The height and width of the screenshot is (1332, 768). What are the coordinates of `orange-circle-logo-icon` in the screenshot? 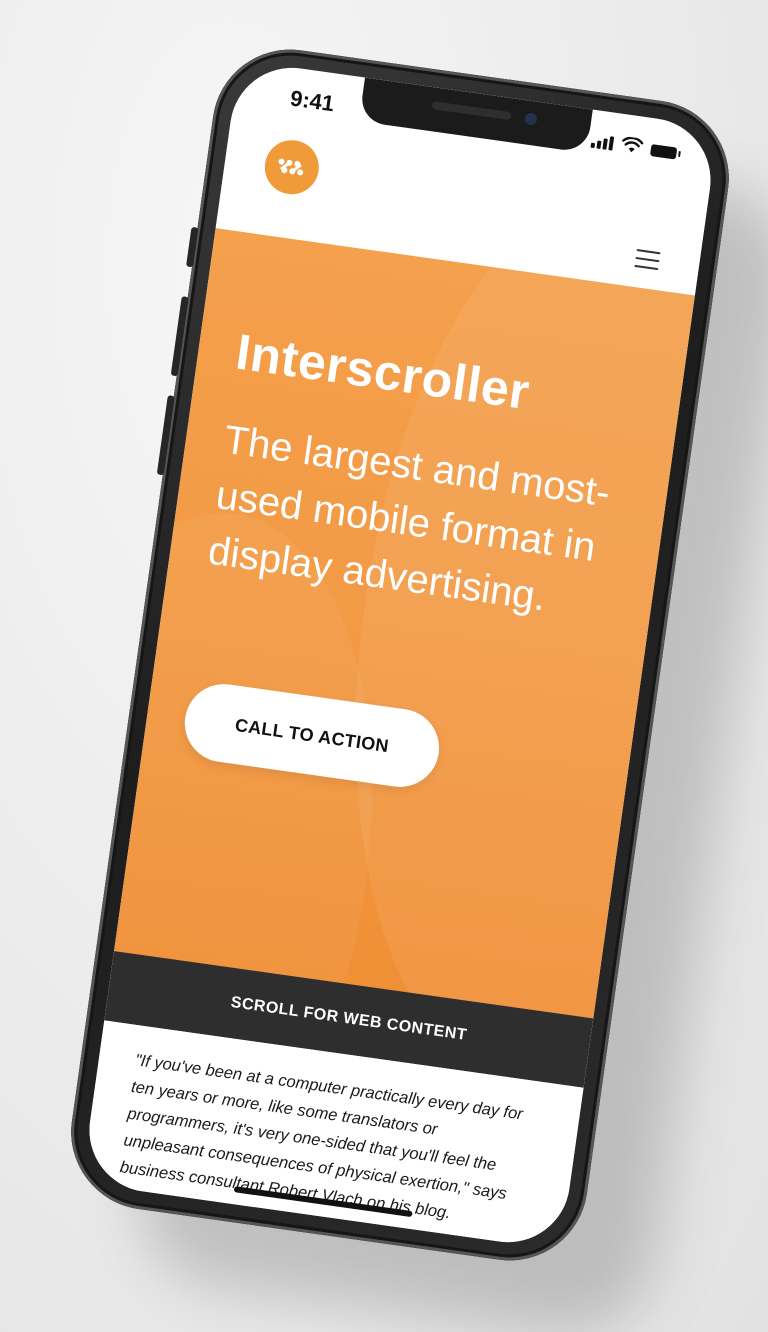 It's located at (292, 167).